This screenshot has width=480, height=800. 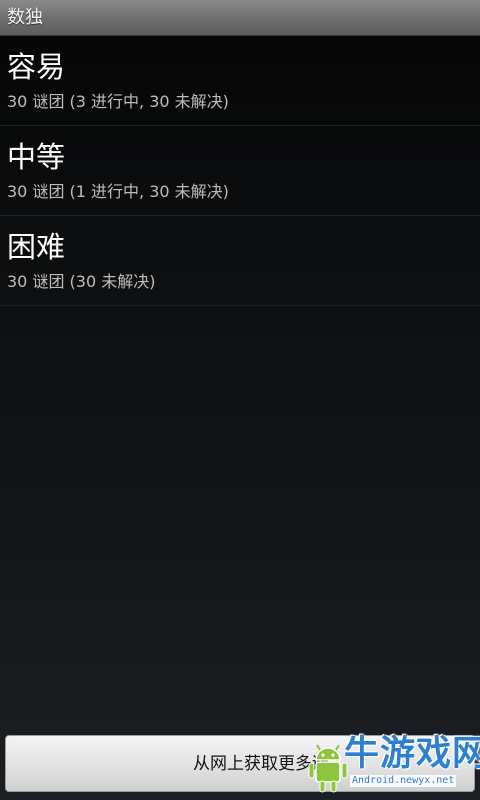 What do you see at coordinates (328, 768) in the screenshot?
I see `android-robot-icon` at bounding box center [328, 768].